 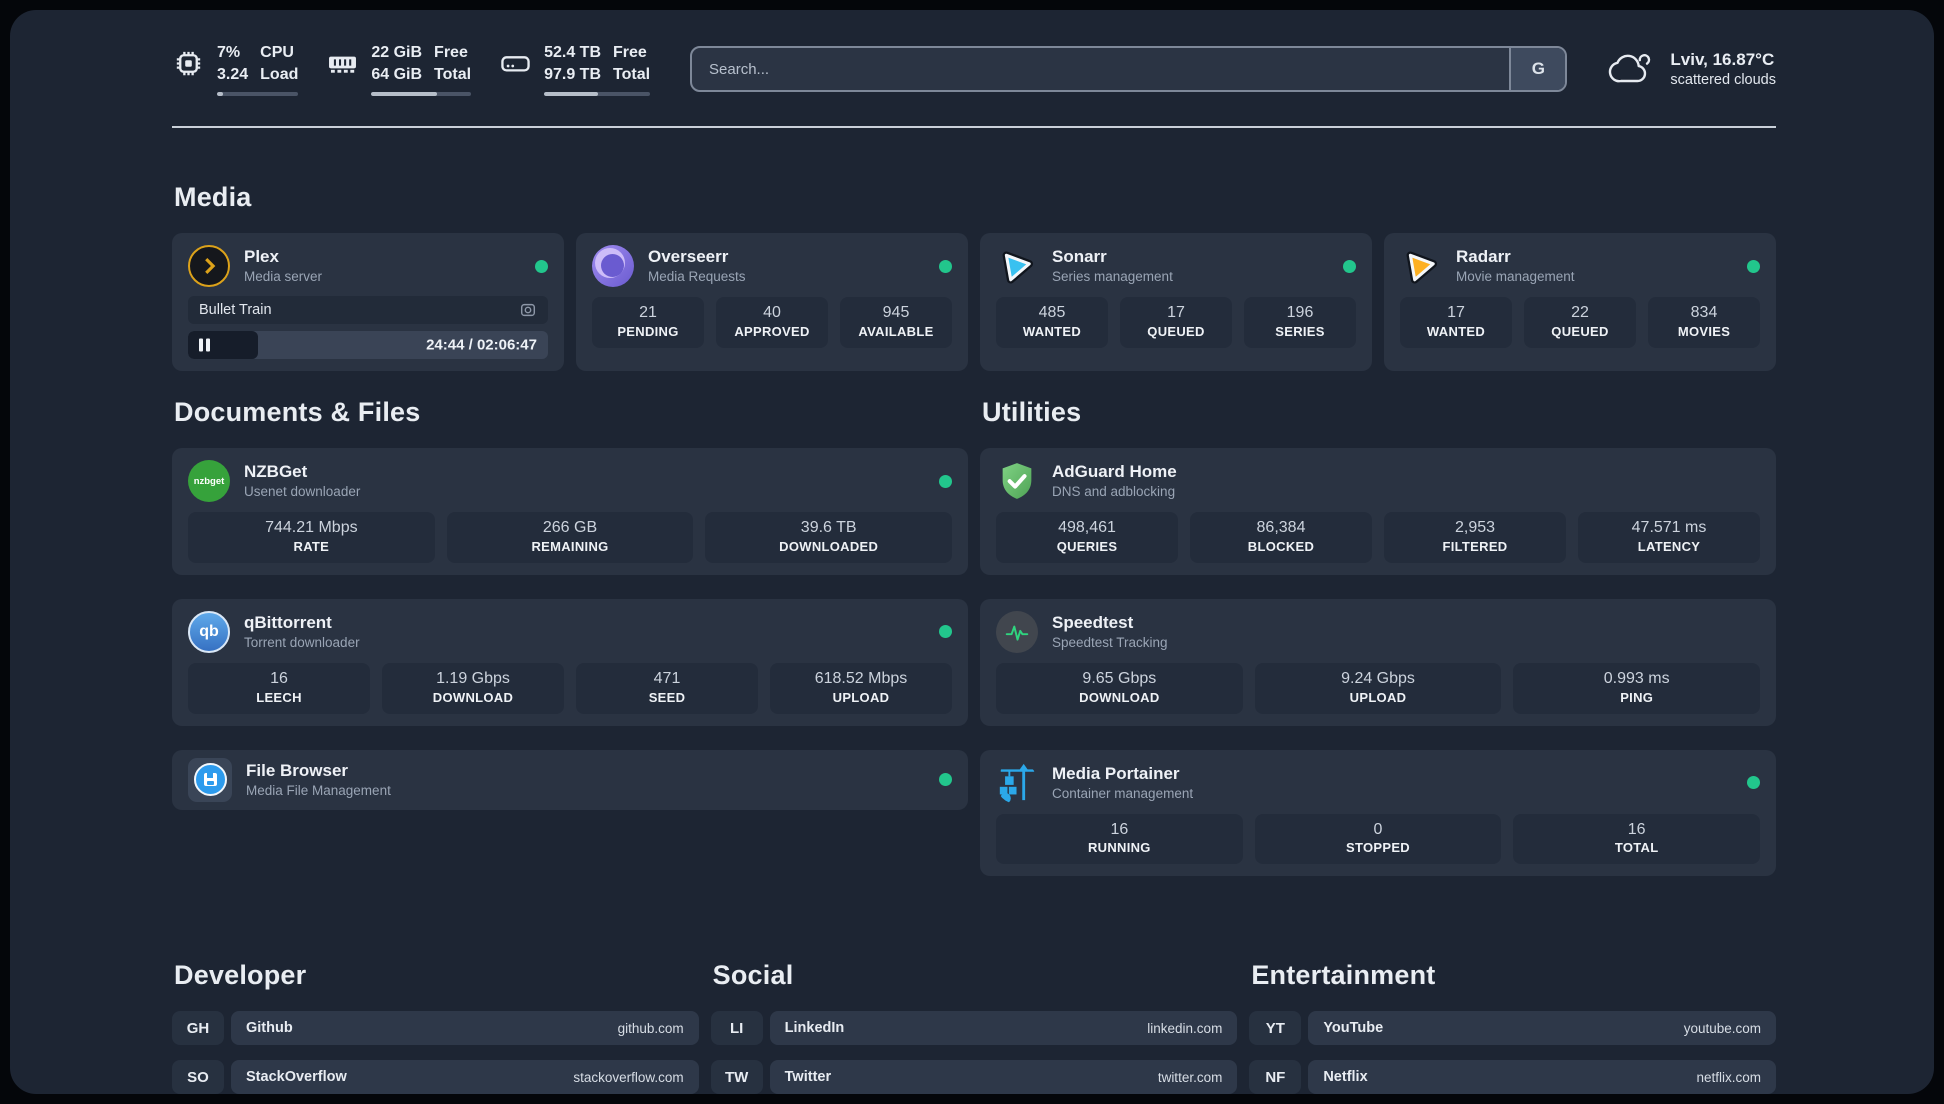 What do you see at coordinates (736, 1028) in the screenshot?
I see `link-abbr: LI` at bounding box center [736, 1028].